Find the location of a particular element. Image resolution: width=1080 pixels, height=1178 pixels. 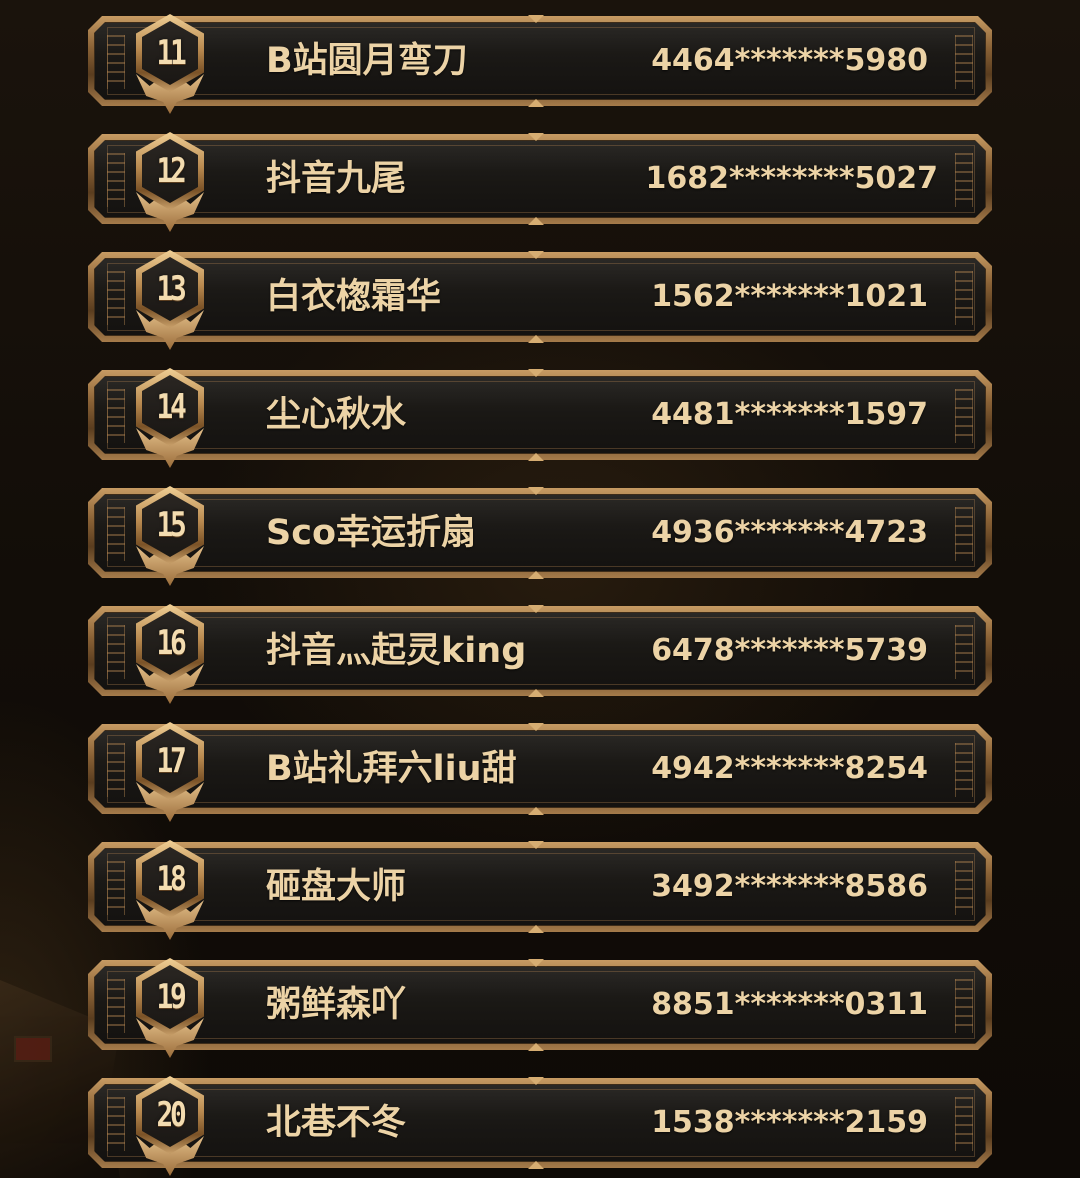

leaderboard-row: 13 白衣楤霜华 1562*******1021 is located at coordinates (540, 300).